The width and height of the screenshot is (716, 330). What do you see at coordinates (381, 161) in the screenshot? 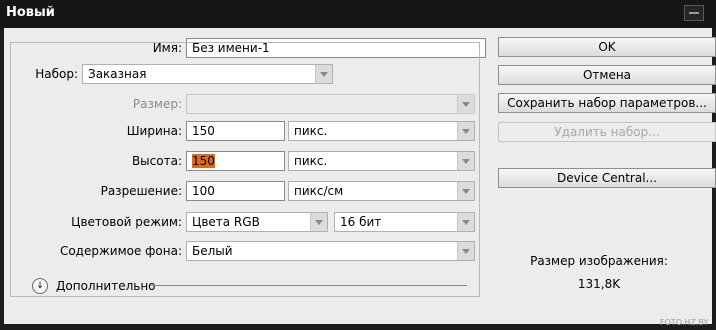
I see `height-unit-select: пикс.` at bounding box center [381, 161].